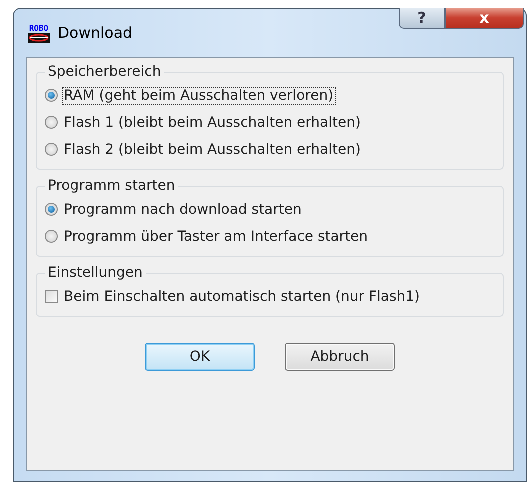 This screenshot has width=527, height=488. I want to click on cancel-button: Abbruch, so click(340, 357).